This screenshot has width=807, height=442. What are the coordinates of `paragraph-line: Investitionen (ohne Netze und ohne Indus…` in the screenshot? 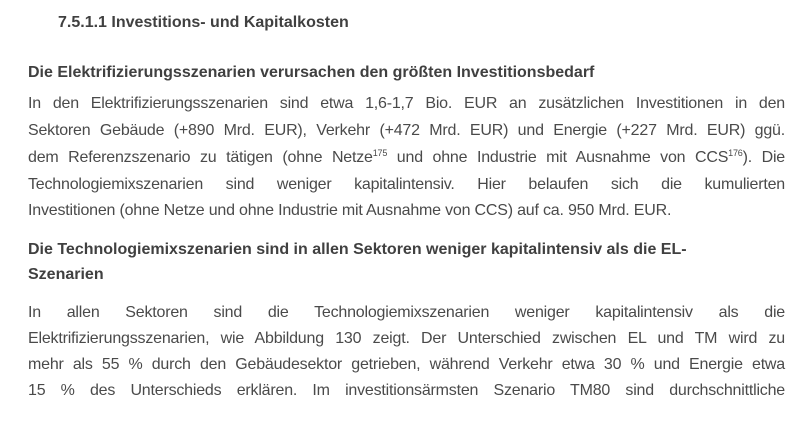 It's located at (350, 210).